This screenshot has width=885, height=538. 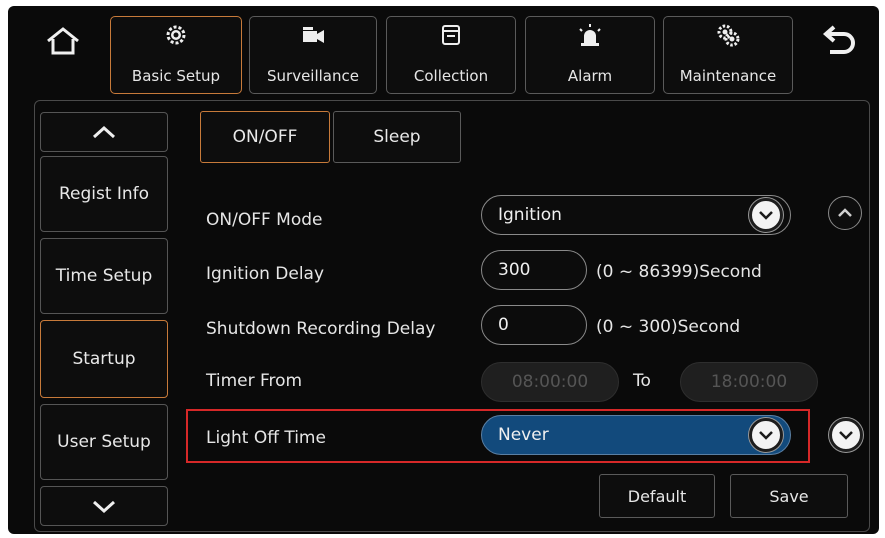 I want to click on subtab-sleep: Sleep, so click(x=397, y=137).